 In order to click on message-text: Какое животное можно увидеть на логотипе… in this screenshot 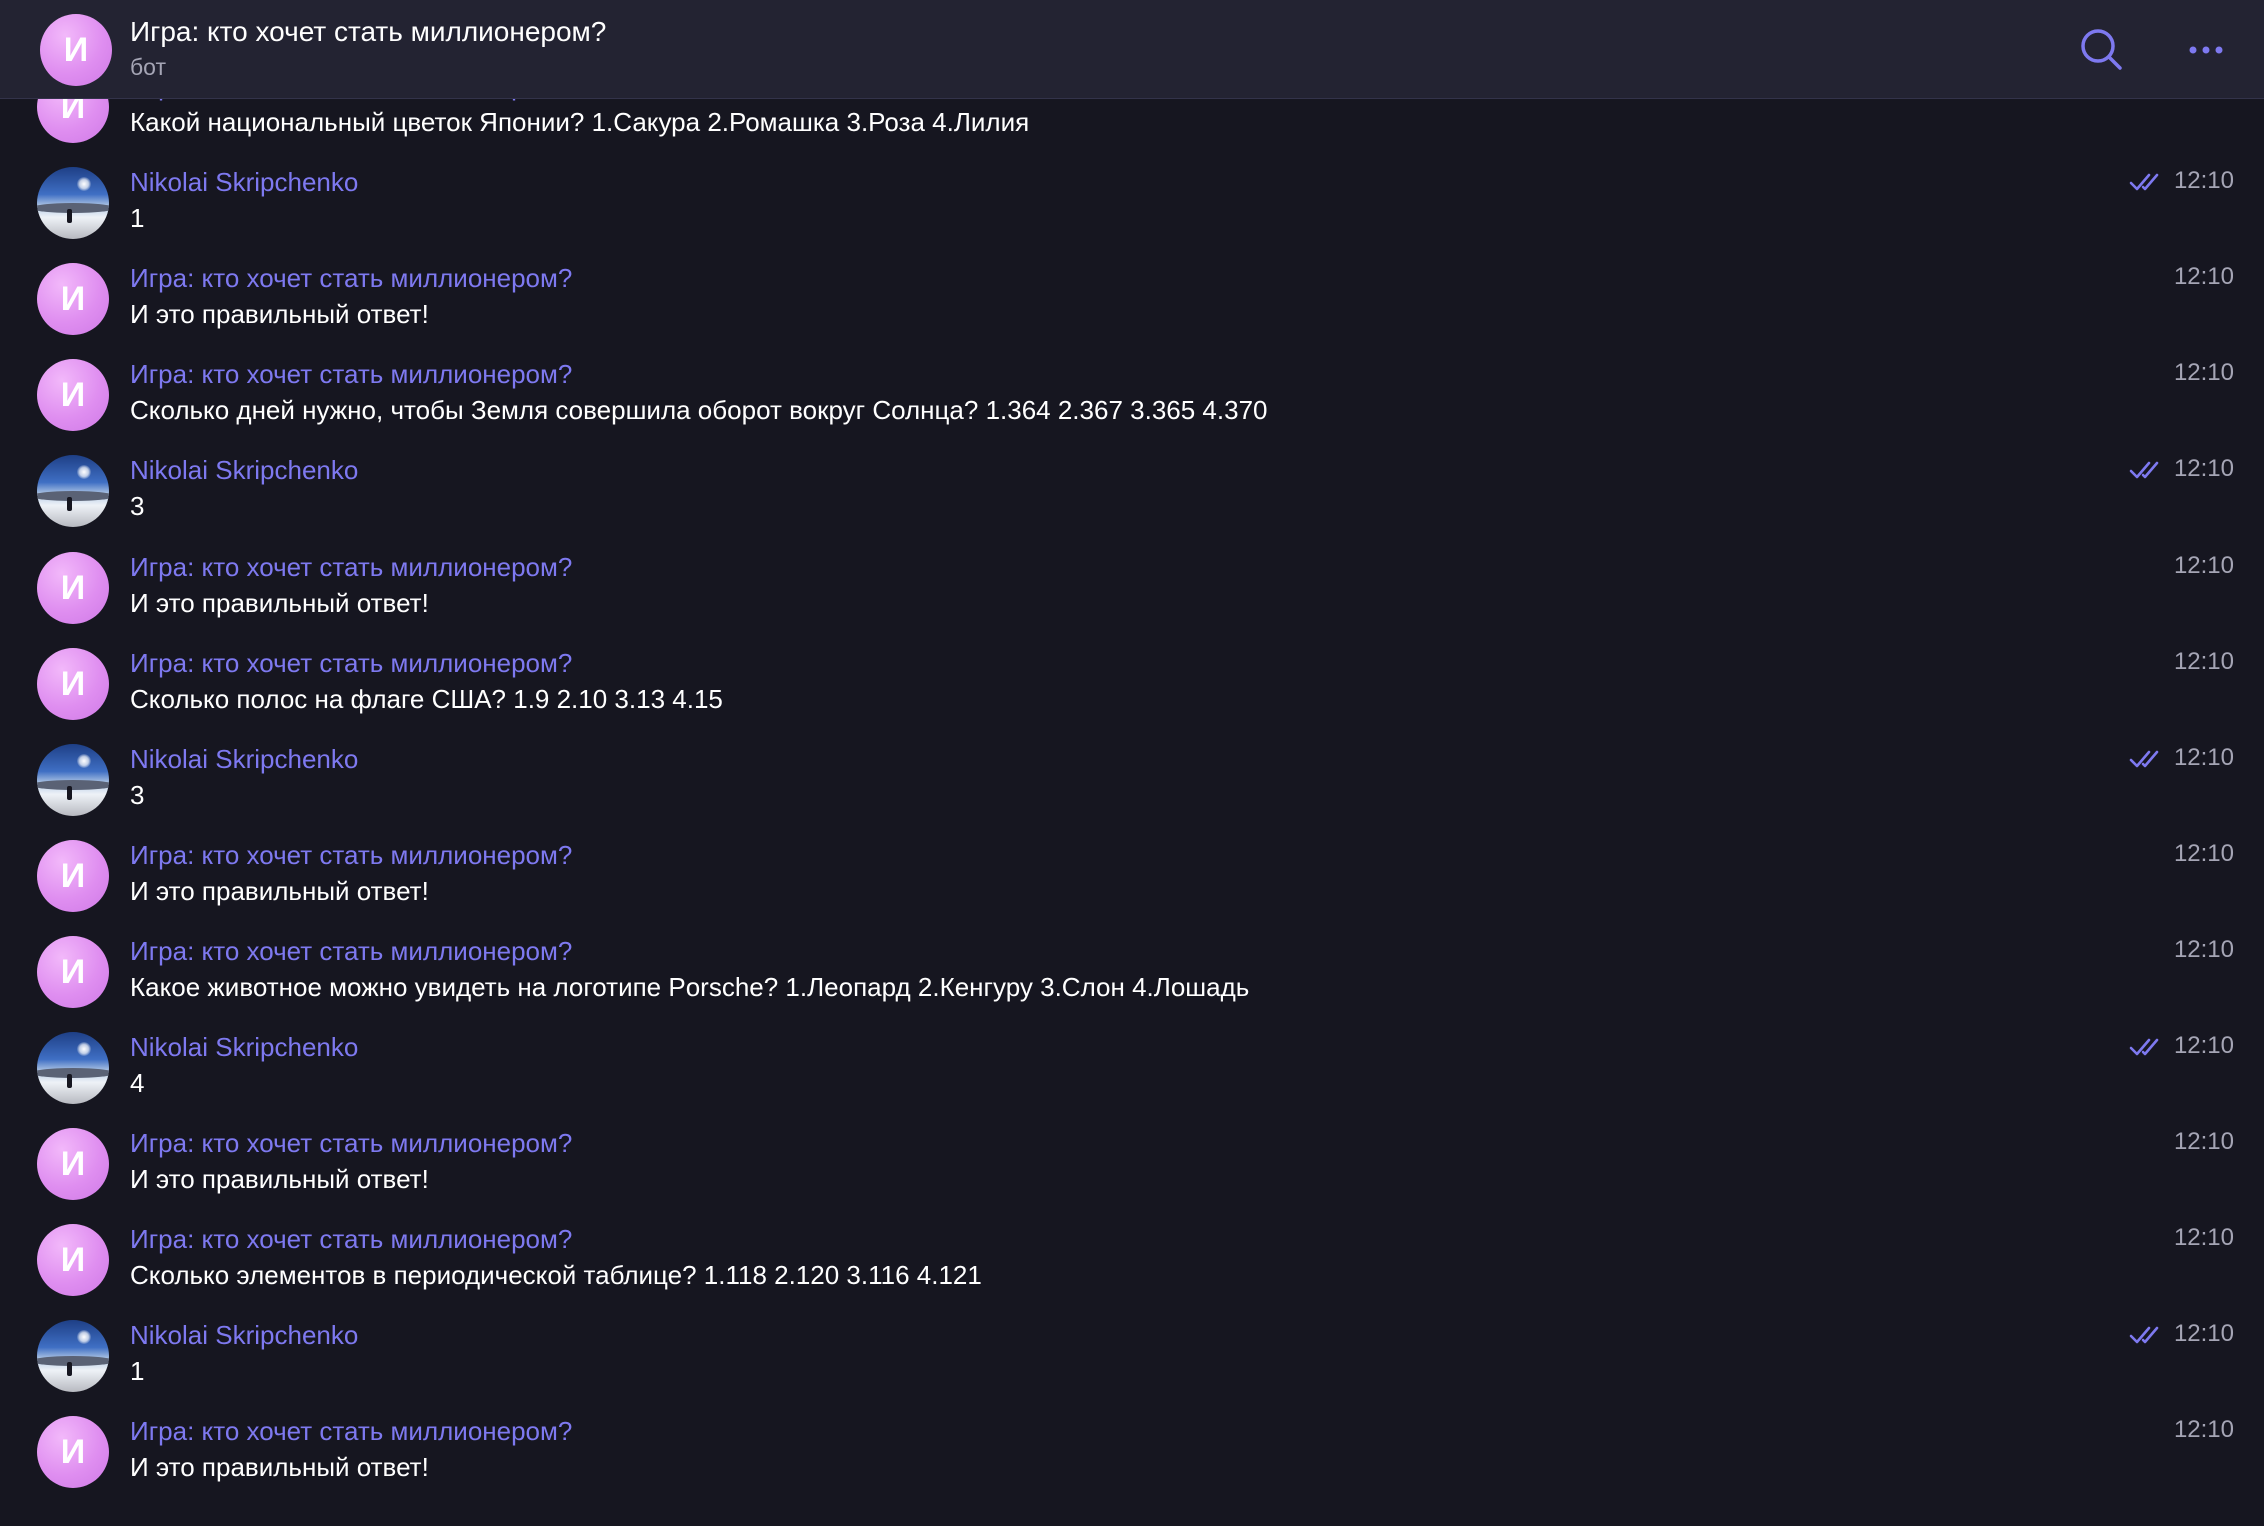, I will do `click(690, 987)`.